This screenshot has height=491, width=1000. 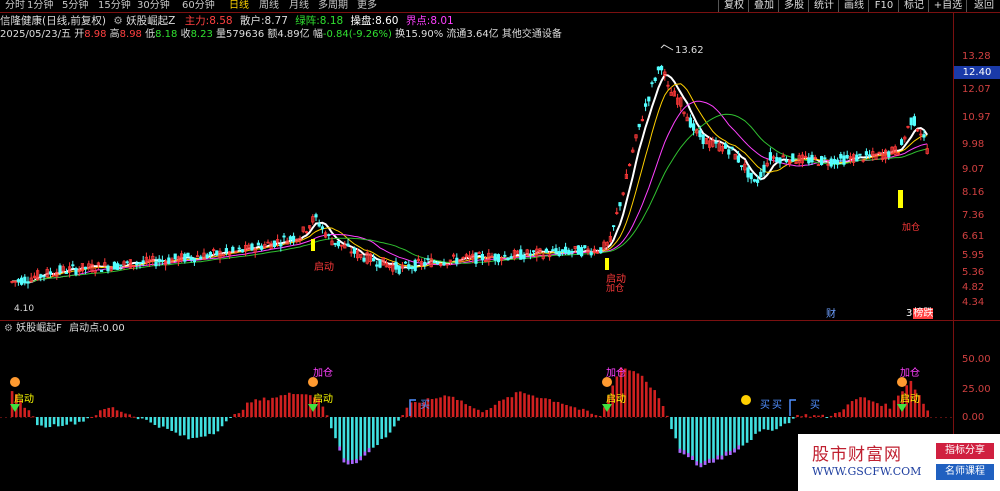 What do you see at coordinates (39, 328) in the screenshot?
I see `indicator2-name: 妖股崛起F` at bounding box center [39, 328].